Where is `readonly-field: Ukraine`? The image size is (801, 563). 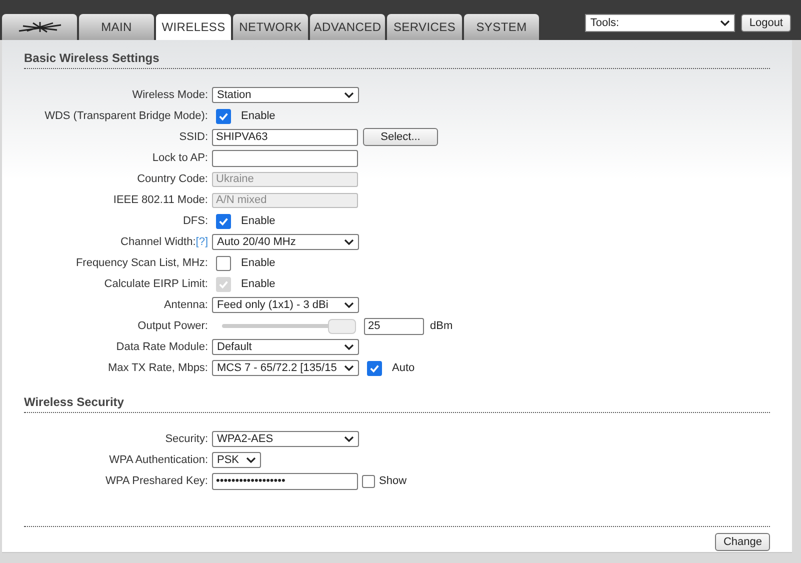
readonly-field: Ukraine is located at coordinates (285, 179).